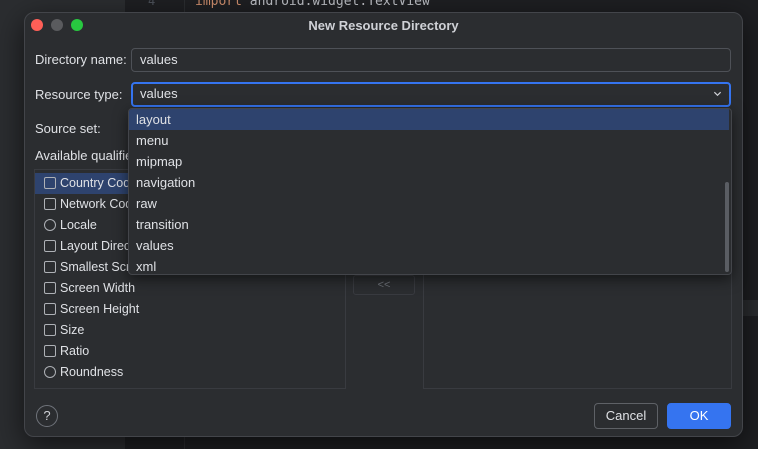 The width and height of the screenshot is (758, 449). Describe the element at coordinates (50, 351) in the screenshot. I see `ratio-icon` at that location.